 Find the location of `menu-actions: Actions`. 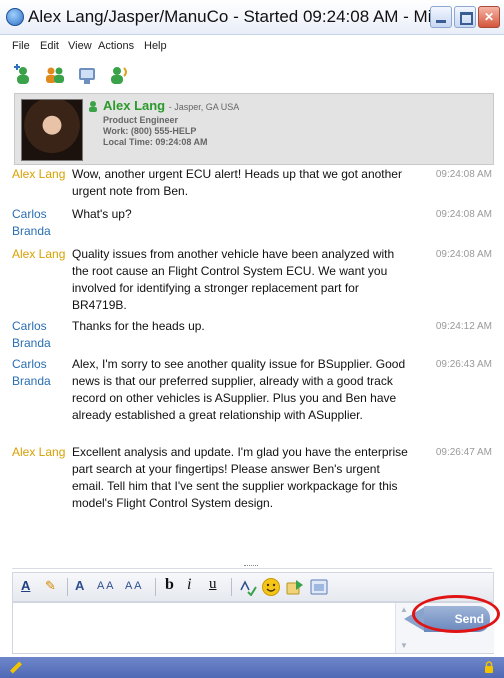

menu-actions: Actions is located at coordinates (116, 46).